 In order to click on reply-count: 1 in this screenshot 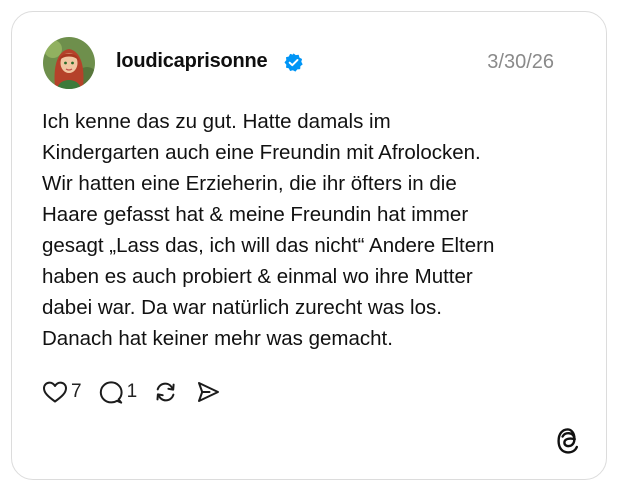, I will do `click(132, 391)`.